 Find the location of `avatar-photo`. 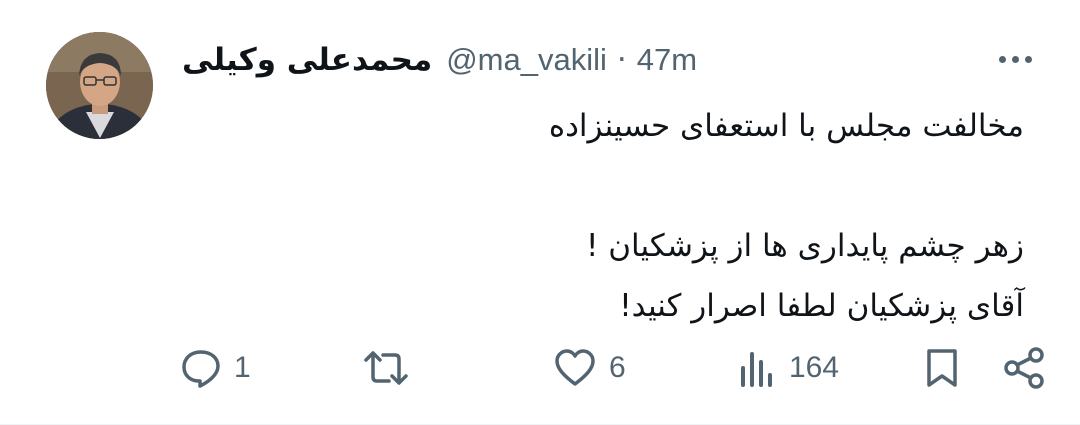

avatar-photo is located at coordinates (99, 85).